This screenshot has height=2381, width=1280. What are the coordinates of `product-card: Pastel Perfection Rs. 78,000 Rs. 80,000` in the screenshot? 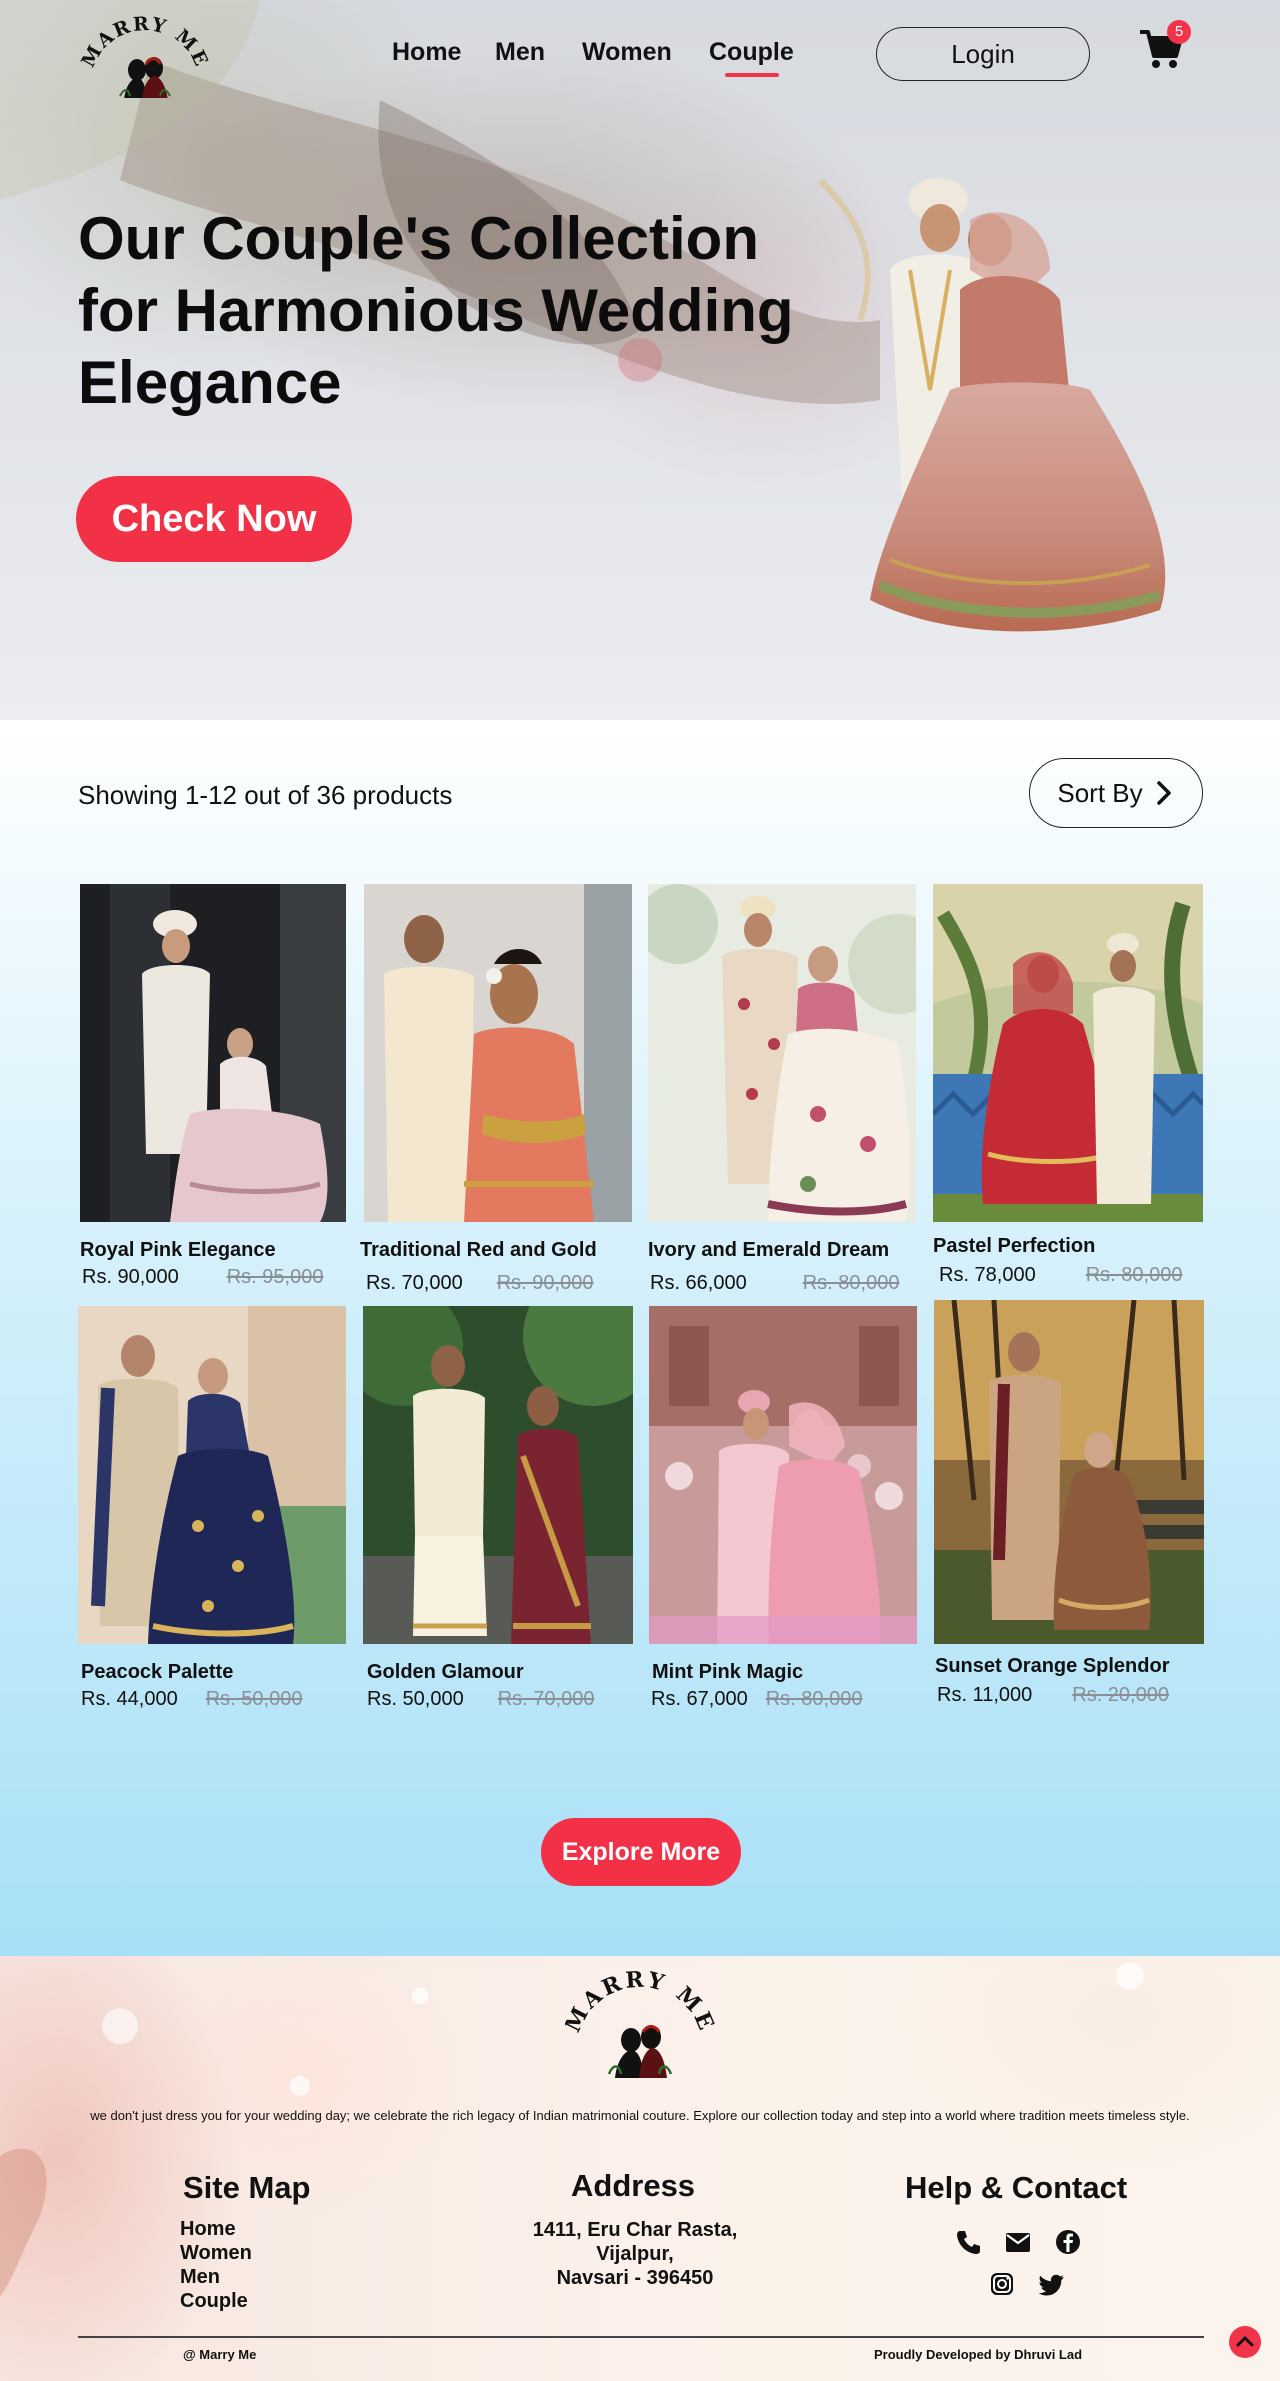 It's located at (1068, 1085).